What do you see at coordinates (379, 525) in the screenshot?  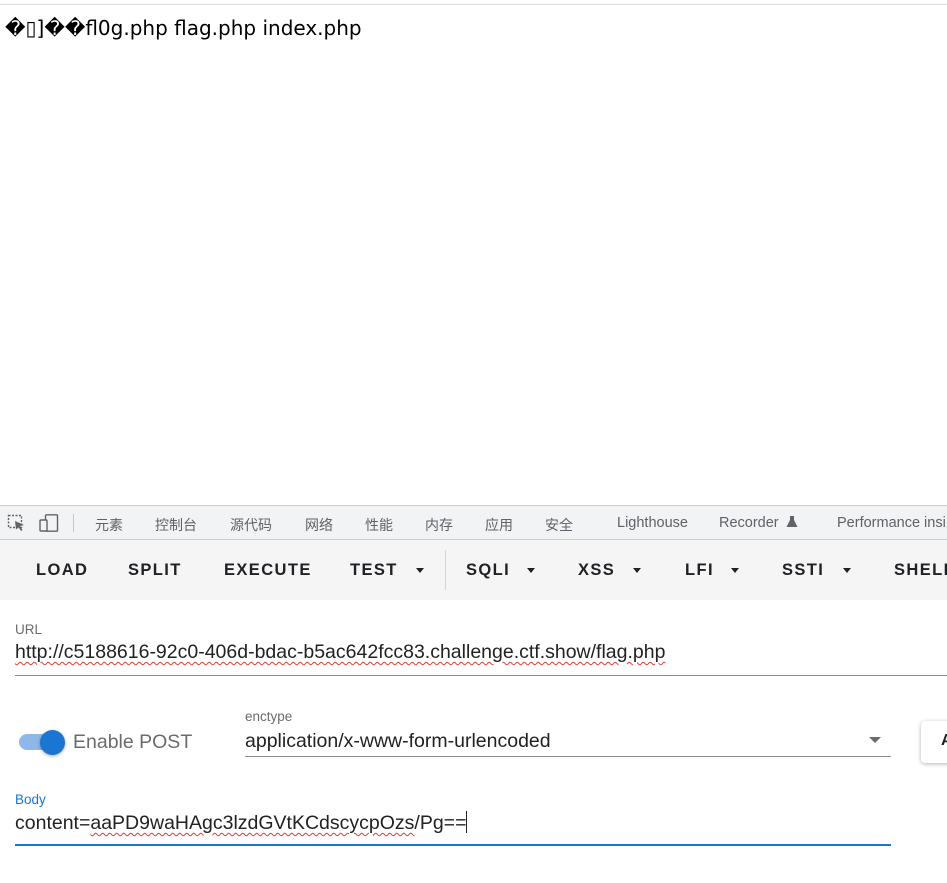 I see `tab-performance: 性能` at bounding box center [379, 525].